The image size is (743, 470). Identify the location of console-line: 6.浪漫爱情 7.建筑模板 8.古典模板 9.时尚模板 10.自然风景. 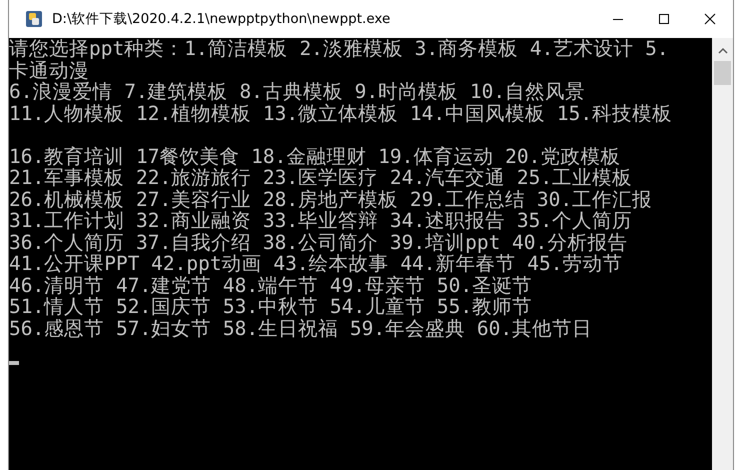
(297, 91).